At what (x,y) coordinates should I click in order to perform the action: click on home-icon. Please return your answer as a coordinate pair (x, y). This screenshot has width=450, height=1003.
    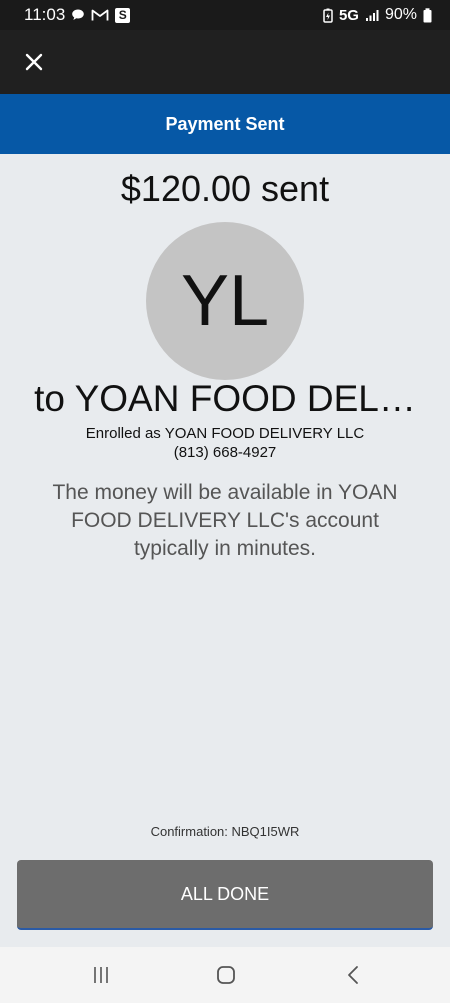
    Looking at the image, I should click on (226, 975).